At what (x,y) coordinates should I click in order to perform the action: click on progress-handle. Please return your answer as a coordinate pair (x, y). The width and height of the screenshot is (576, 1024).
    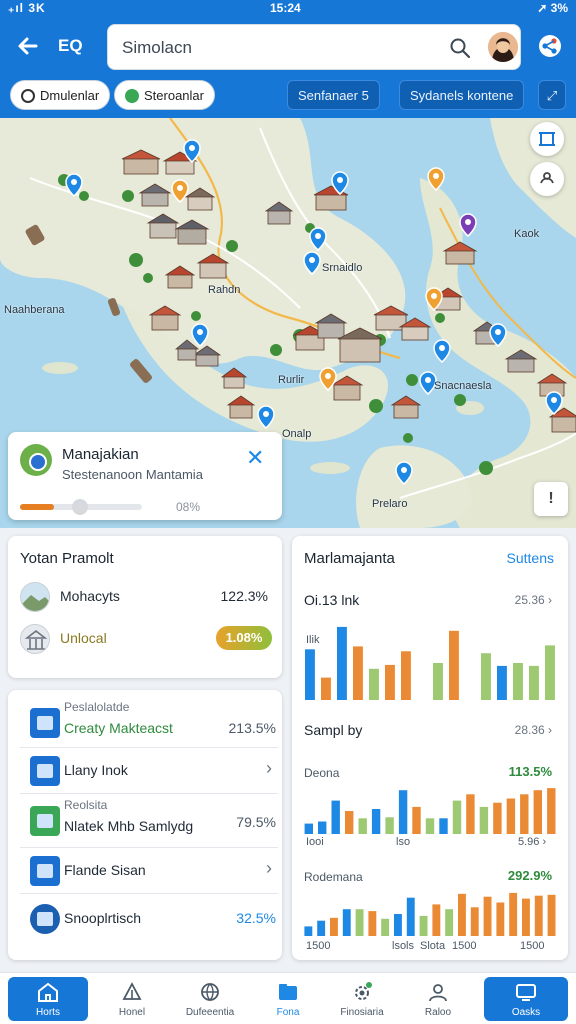
    Looking at the image, I should click on (80, 507).